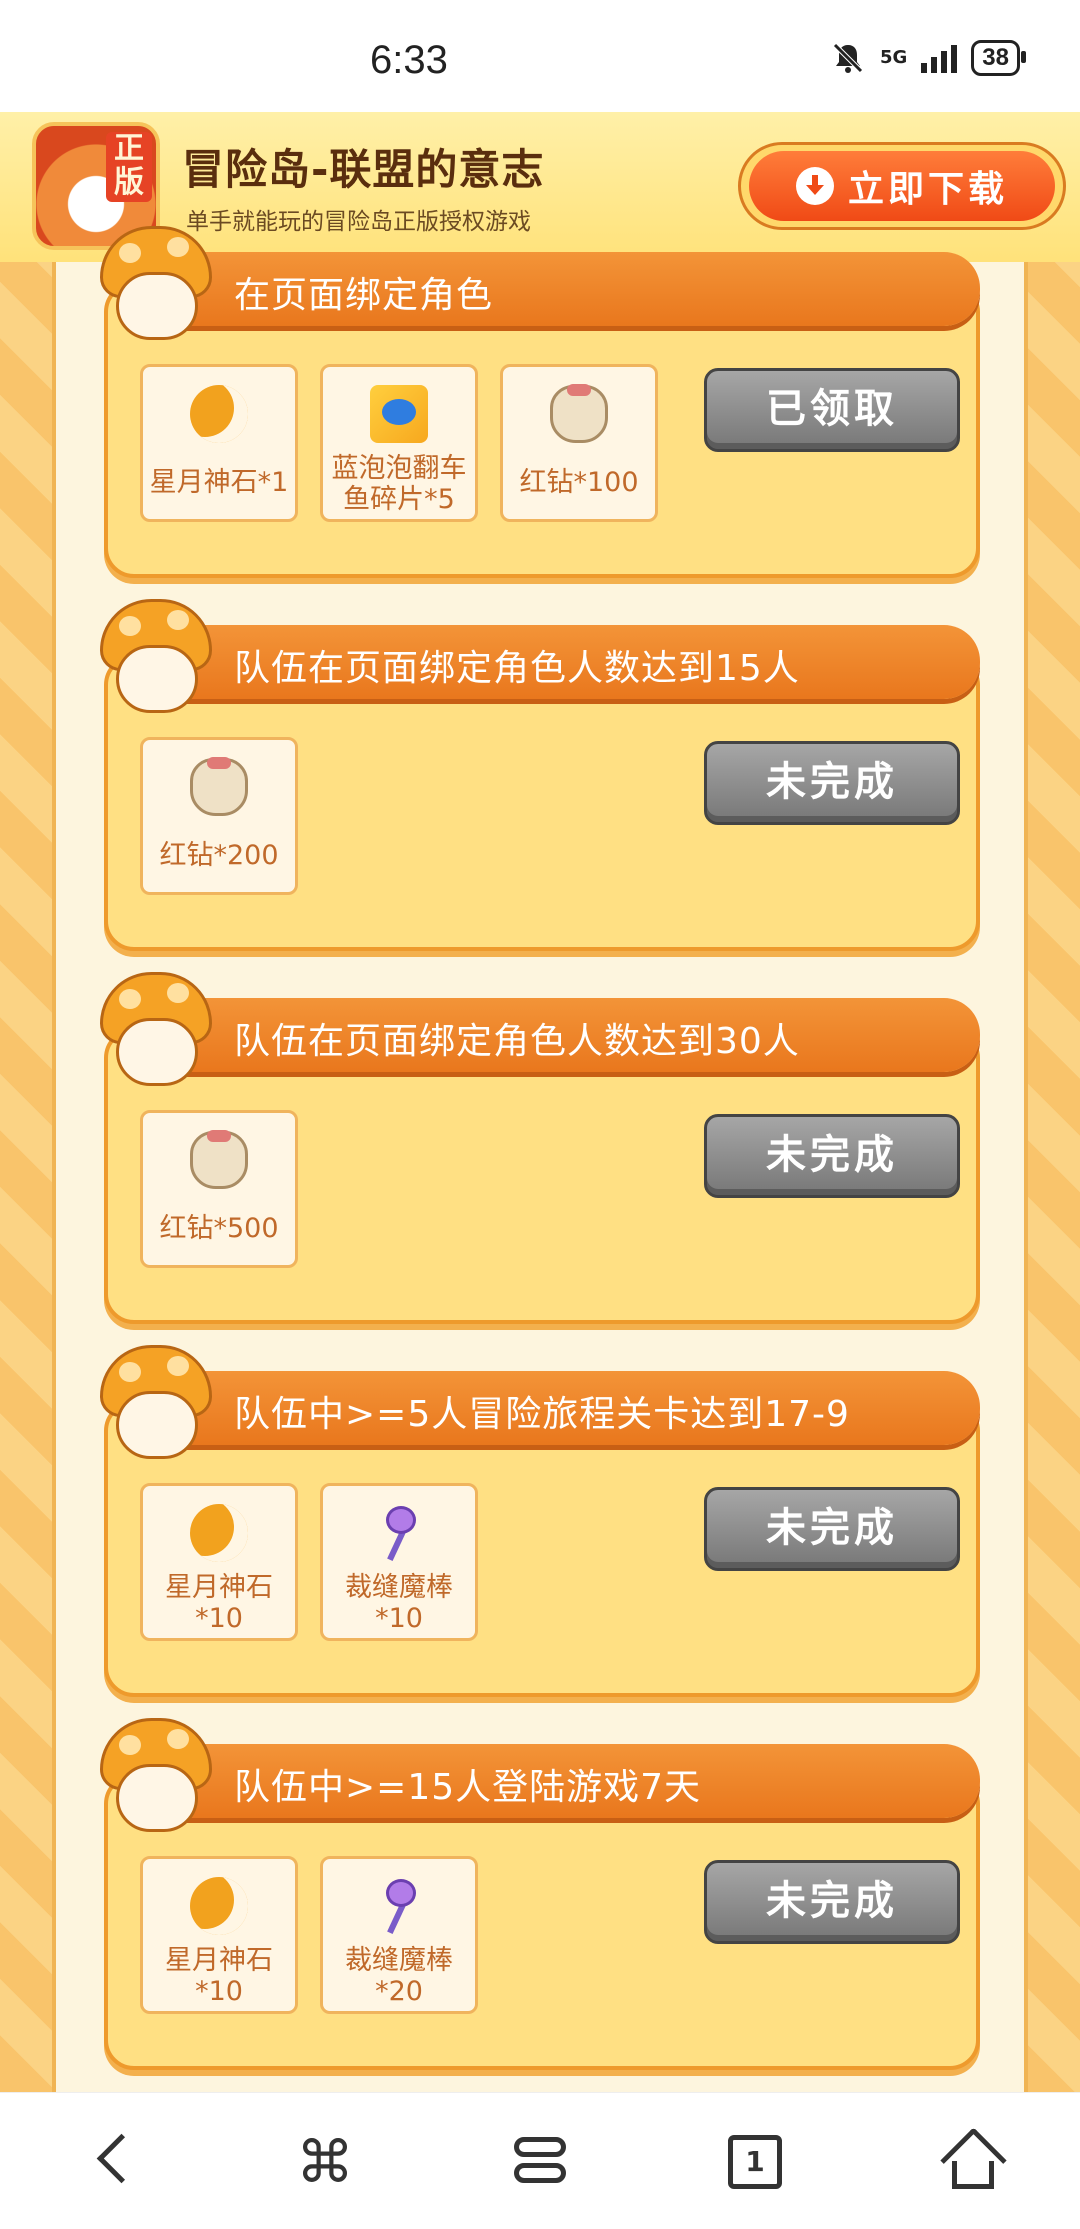 The image size is (1080, 2229). Describe the element at coordinates (540, 56) in the screenshot. I see `status-bar: 6:33 5G 38` at that location.